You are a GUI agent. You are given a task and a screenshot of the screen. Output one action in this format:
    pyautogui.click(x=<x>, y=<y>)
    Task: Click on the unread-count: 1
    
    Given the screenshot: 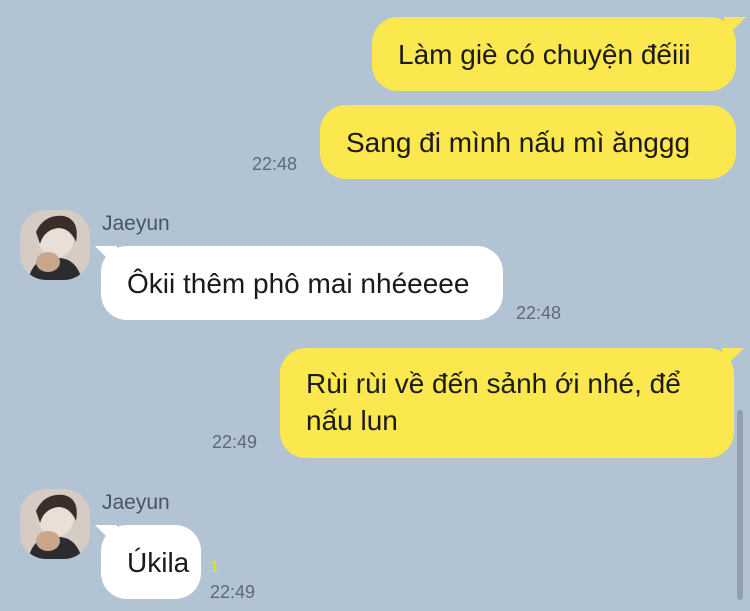 What is the action you would take?
    pyautogui.click(x=214, y=567)
    